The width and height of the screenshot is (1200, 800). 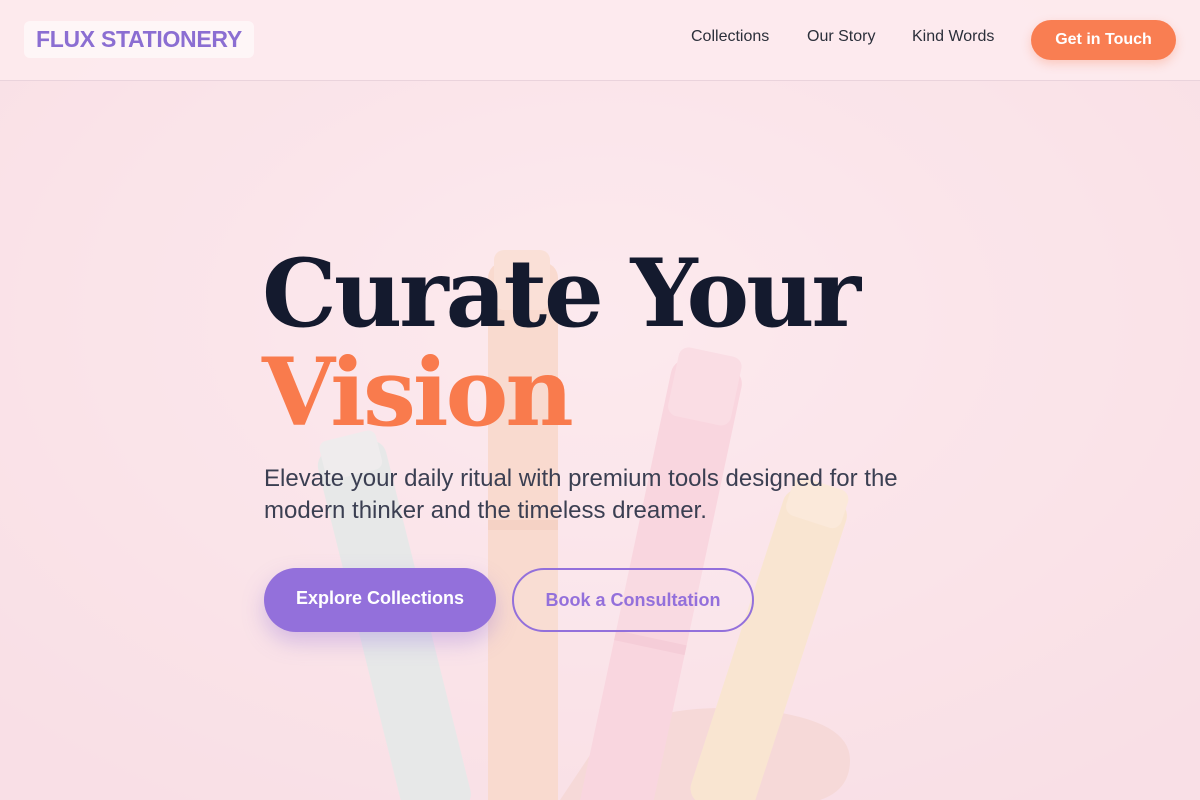 What do you see at coordinates (841, 37) in the screenshot?
I see `nav-link-our-story: Our Story` at bounding box center [841, 37].